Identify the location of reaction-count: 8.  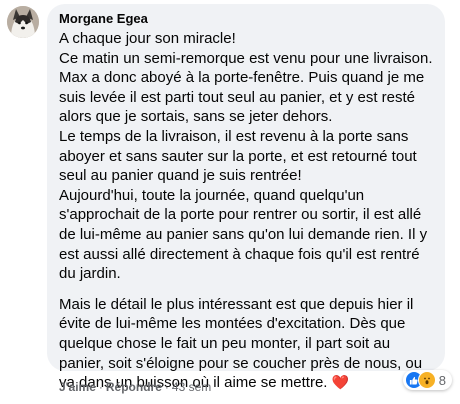
(442, 380).